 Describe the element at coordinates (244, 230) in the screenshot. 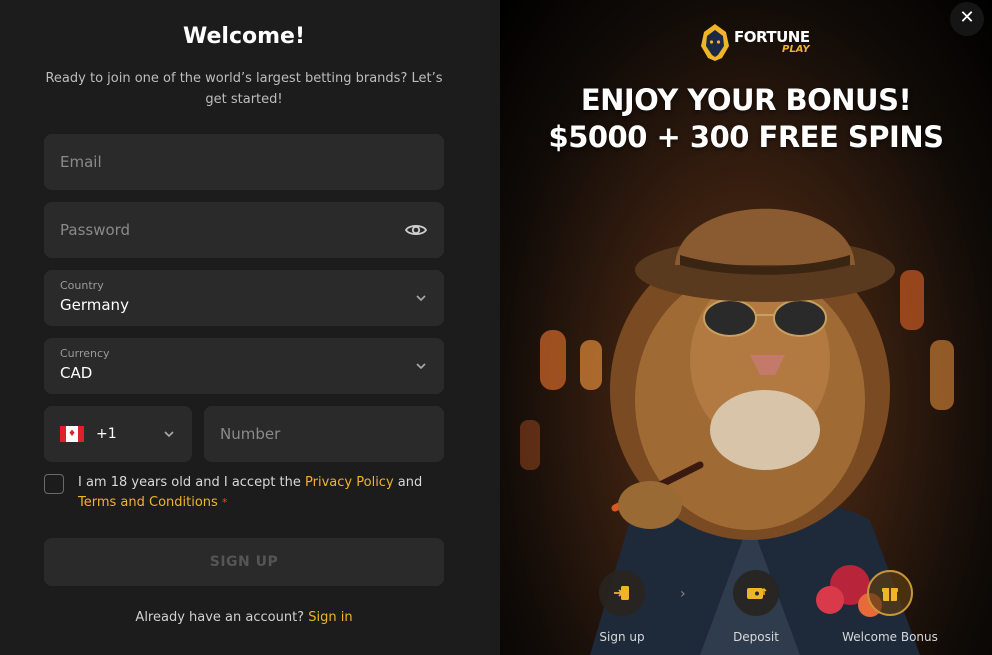

I see `password-field: Password` at that location.